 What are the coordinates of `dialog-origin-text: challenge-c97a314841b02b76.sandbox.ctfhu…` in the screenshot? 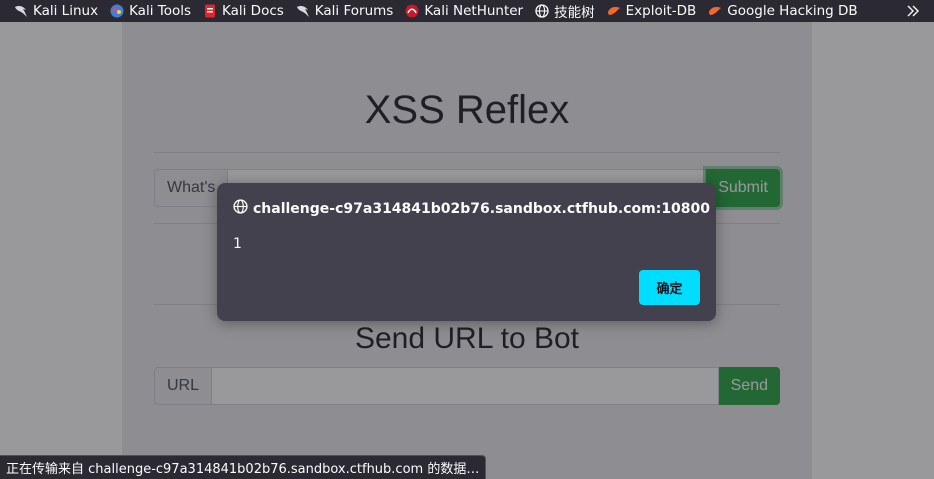 It's located at (482, 208).